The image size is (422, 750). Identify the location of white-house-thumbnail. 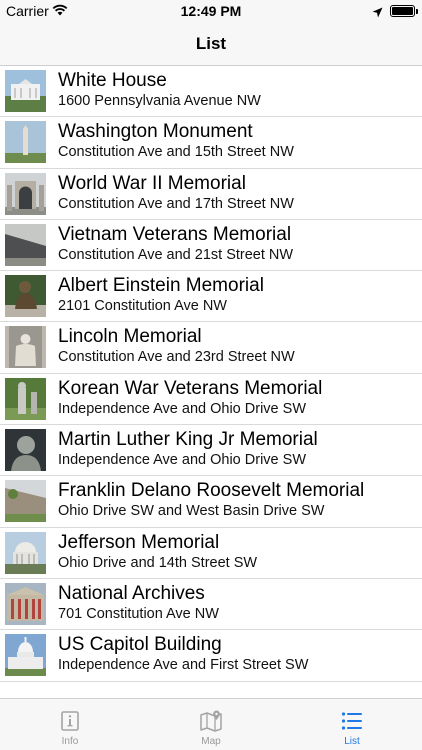
(25, 91).